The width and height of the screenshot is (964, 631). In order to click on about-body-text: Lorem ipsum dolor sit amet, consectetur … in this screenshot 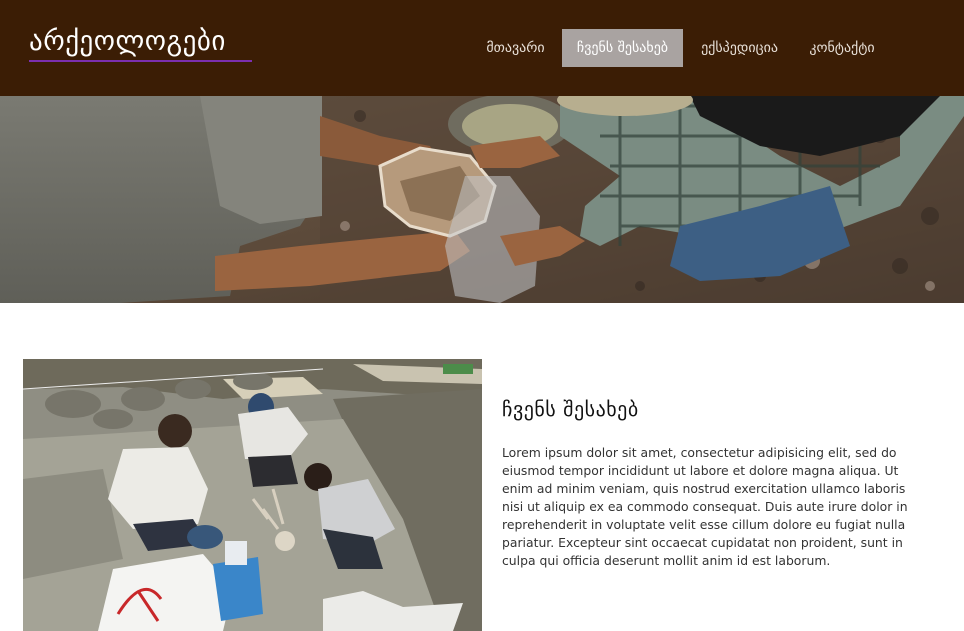, I will do `click(705, 506)`.